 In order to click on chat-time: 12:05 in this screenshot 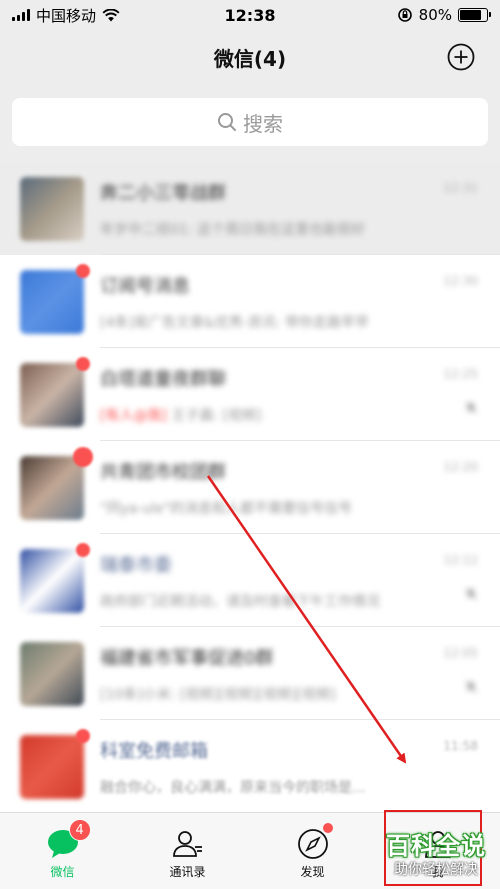, I will do `click(460, 652)`.